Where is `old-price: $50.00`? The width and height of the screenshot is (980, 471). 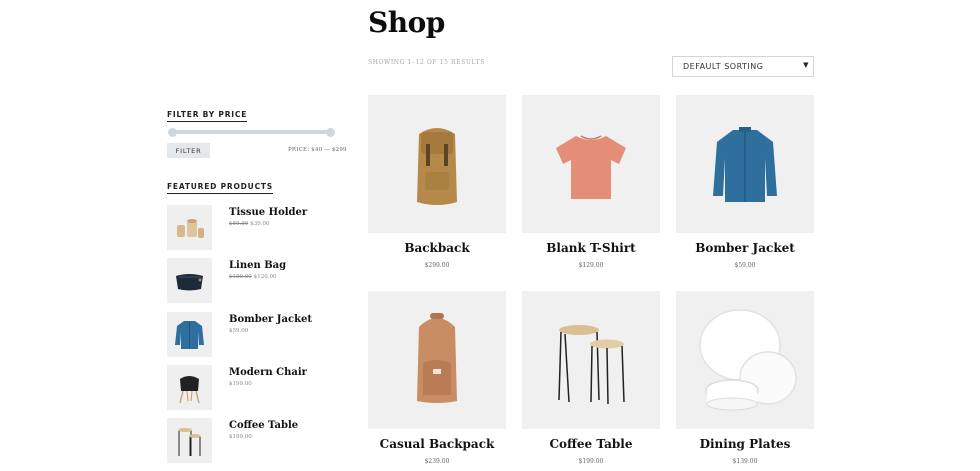 old-price: $50.00 is located at coordinates (239, 224).